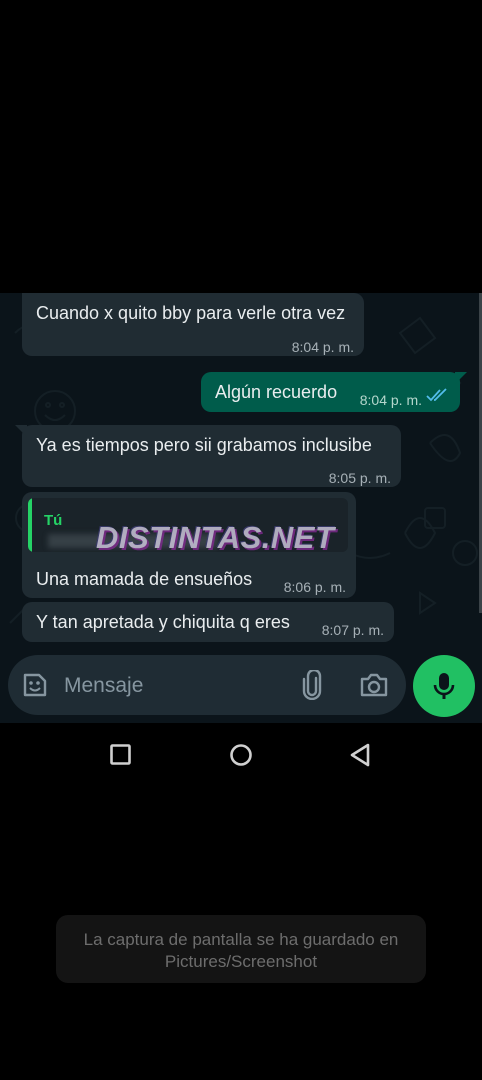 This screenshot has height=1080, width=482. What do you see at coordinates (163, 622) in the screenshot?
I see `message-text: Y tan apretada y chiquita q eres` at bounding box center [163, 622].